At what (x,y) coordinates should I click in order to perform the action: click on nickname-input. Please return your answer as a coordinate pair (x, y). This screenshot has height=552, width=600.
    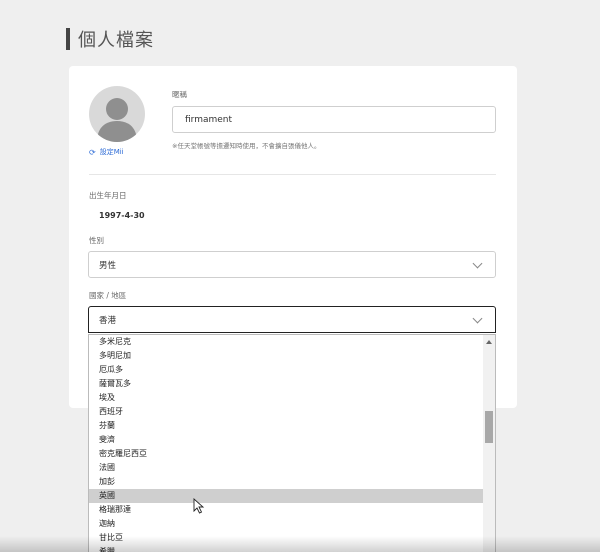
    Looking at the image, I should click on (334, 119).